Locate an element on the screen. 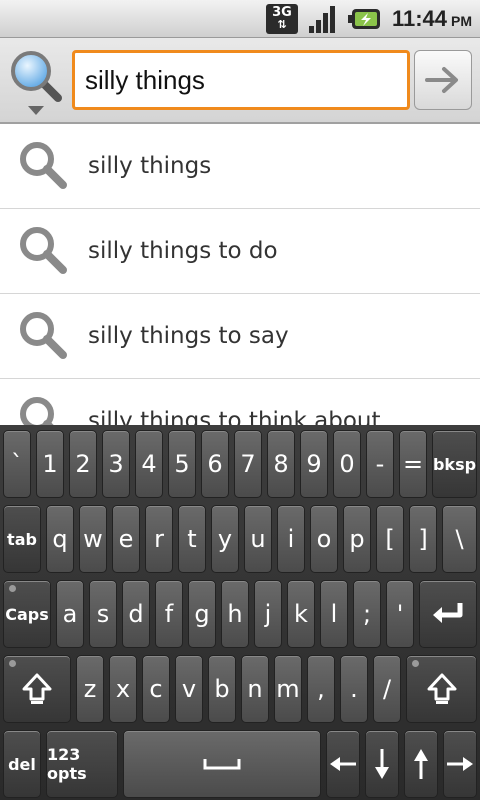 The image size is (480, 800). key-apostrophe: ' is located at coordinates (400, 614).